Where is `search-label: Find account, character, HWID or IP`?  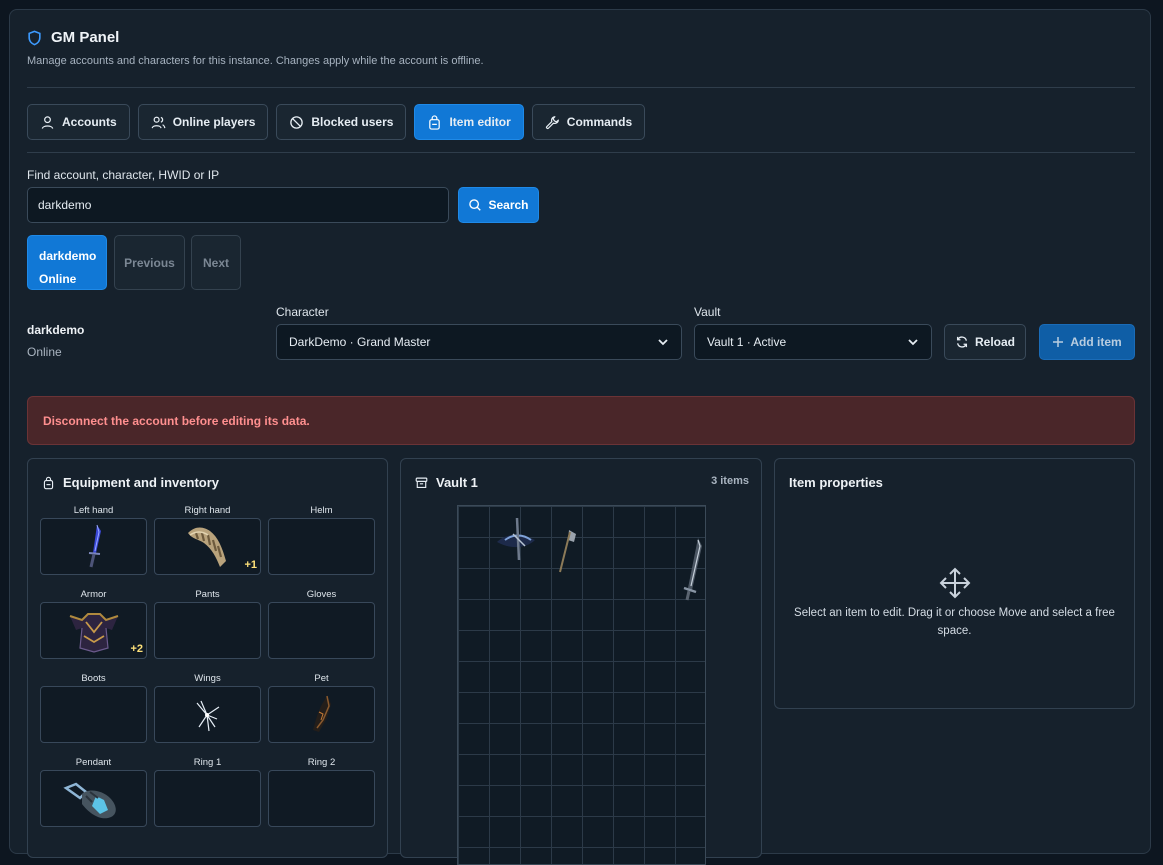
search-label: Find account, character, HWID or IP is located at coordinates (123, 175).